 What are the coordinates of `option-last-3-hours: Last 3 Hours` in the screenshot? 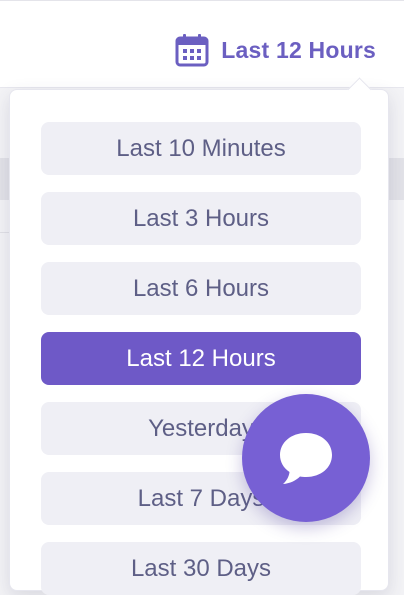 It's located at (201, 218).